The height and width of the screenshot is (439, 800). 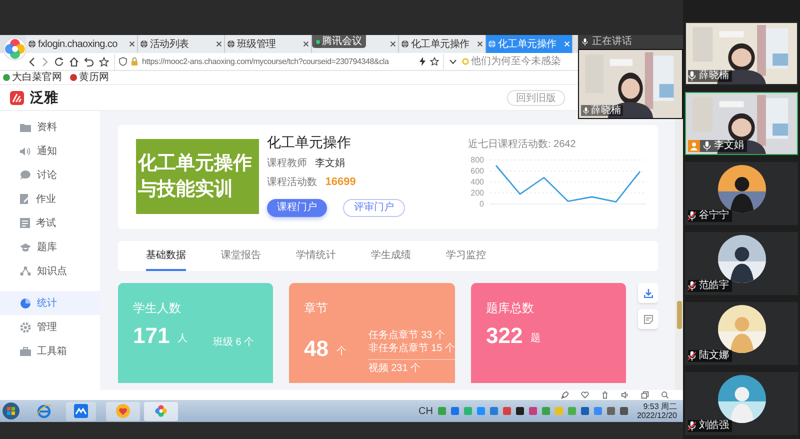 What do you see at coordinates (287, 164) in the screenshot?
I see `field-label: 课程教师` at bounding box center [287, 164].